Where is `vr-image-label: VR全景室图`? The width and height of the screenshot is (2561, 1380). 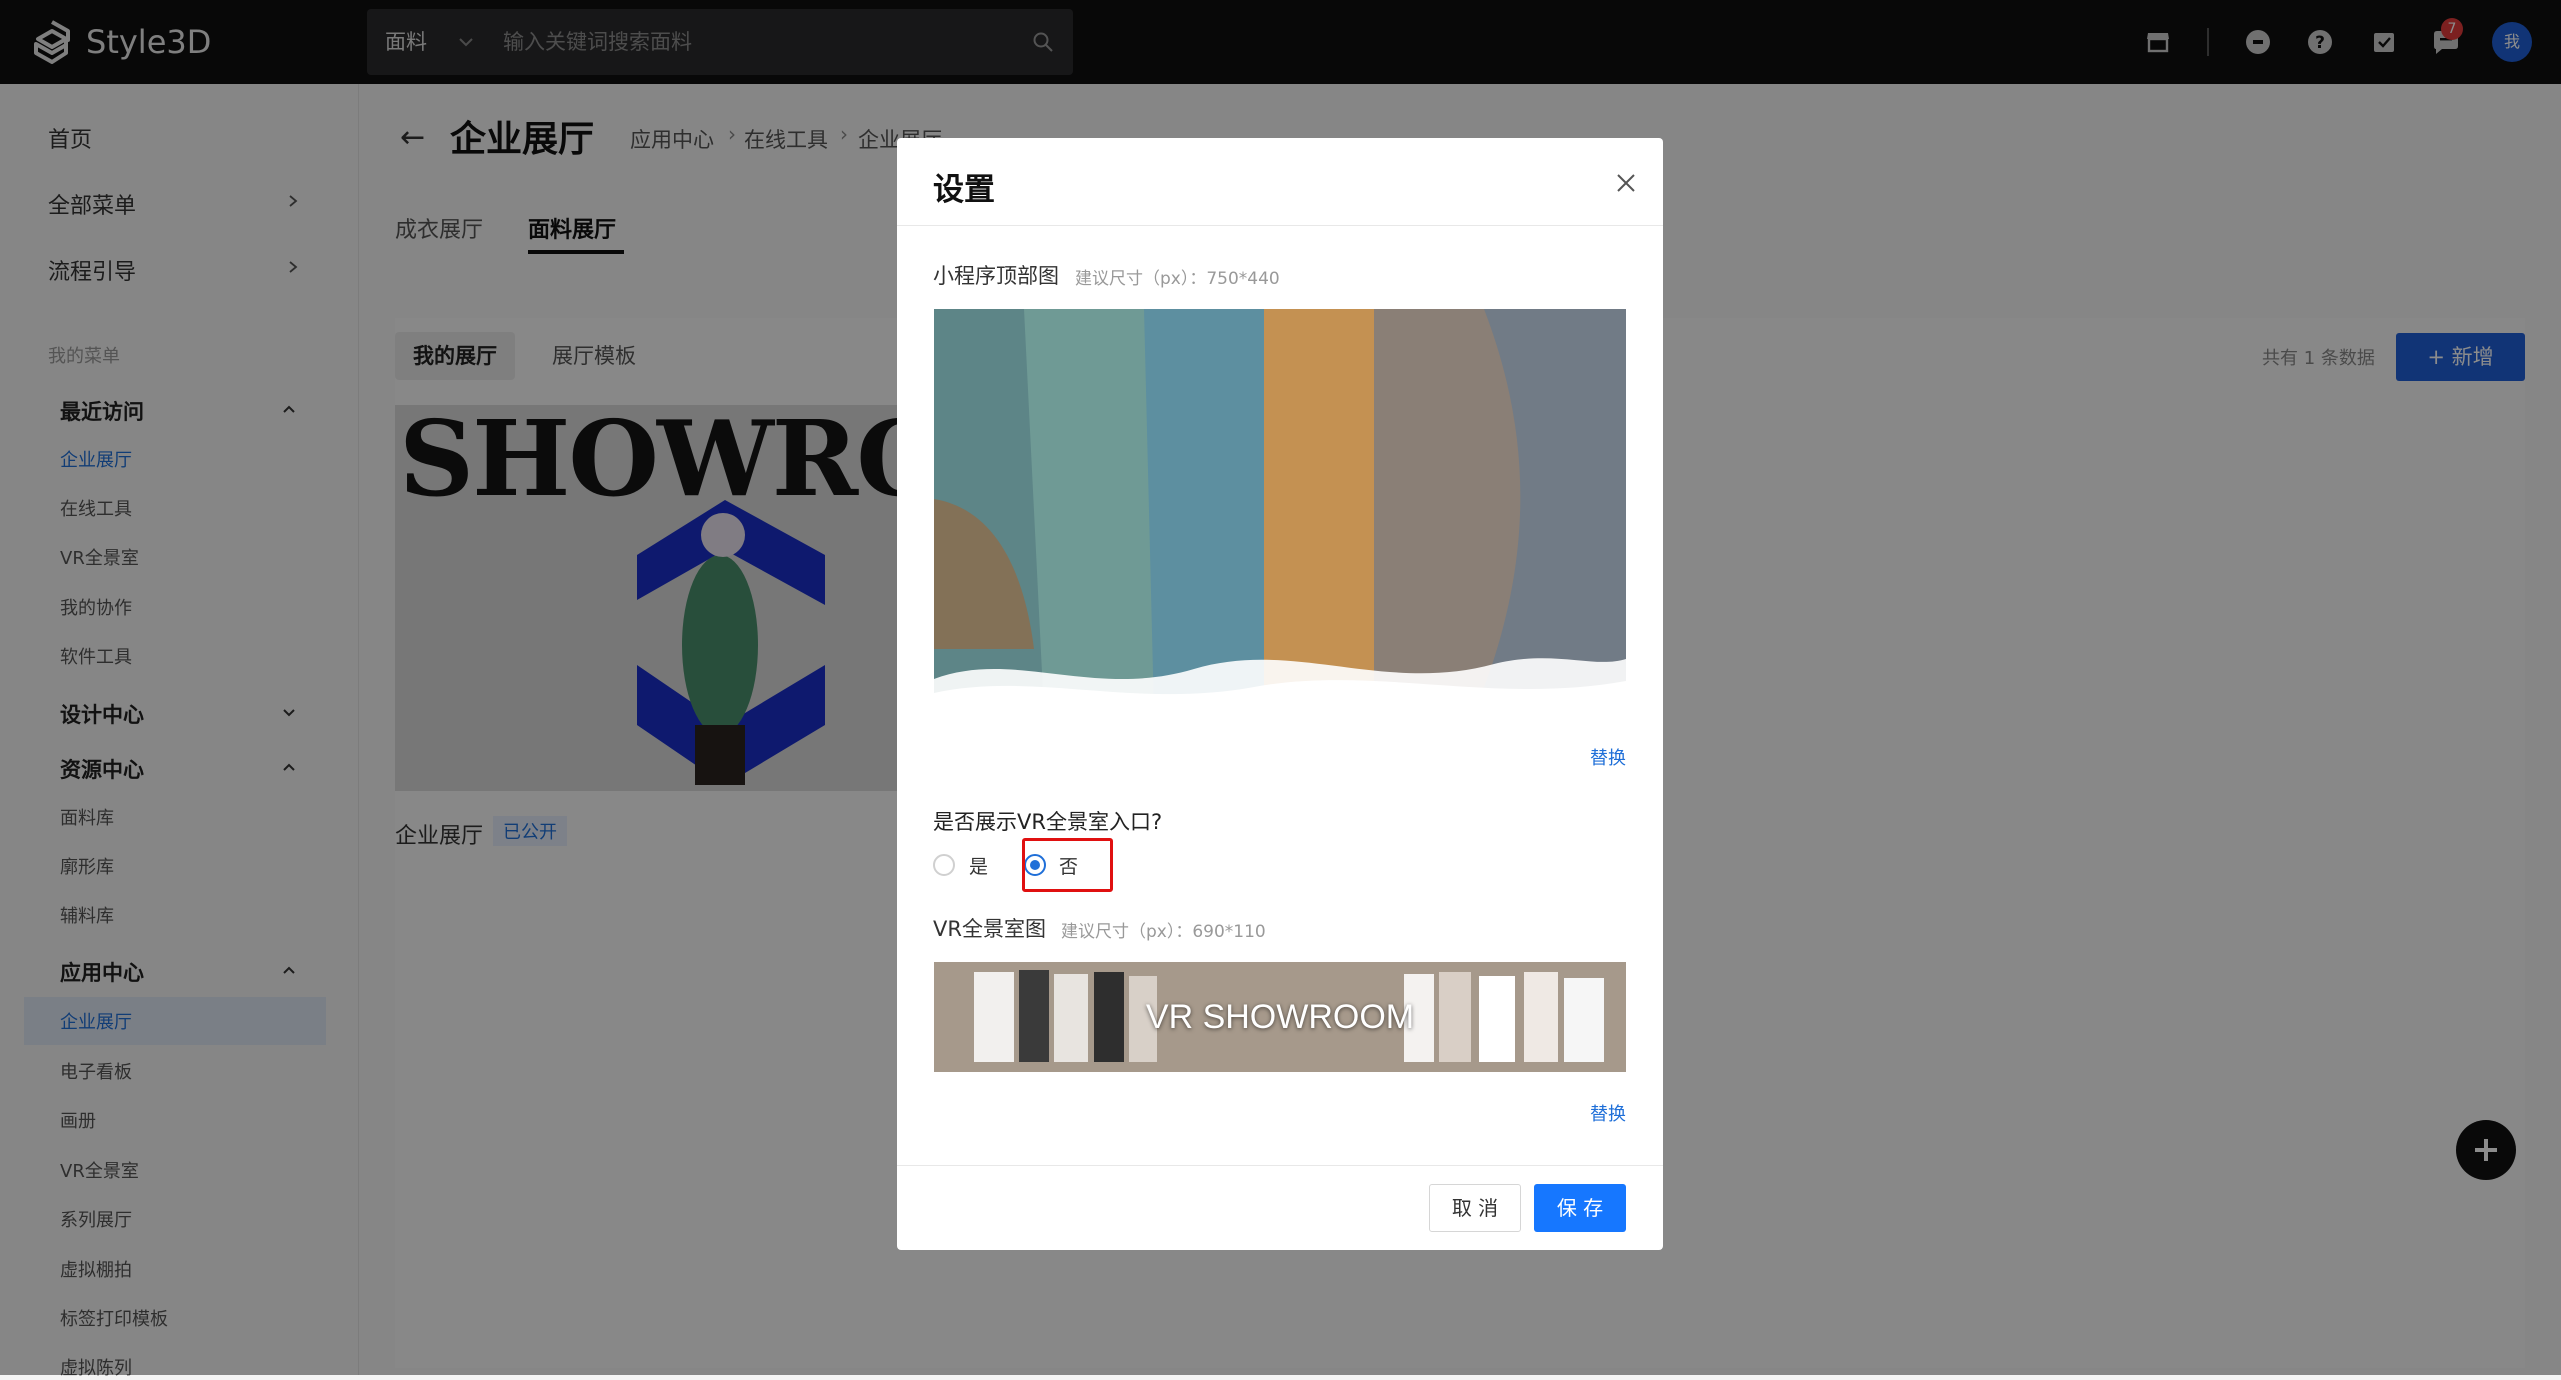 vr-image-label: VR全景室图 is located at coordinates (989, 929).